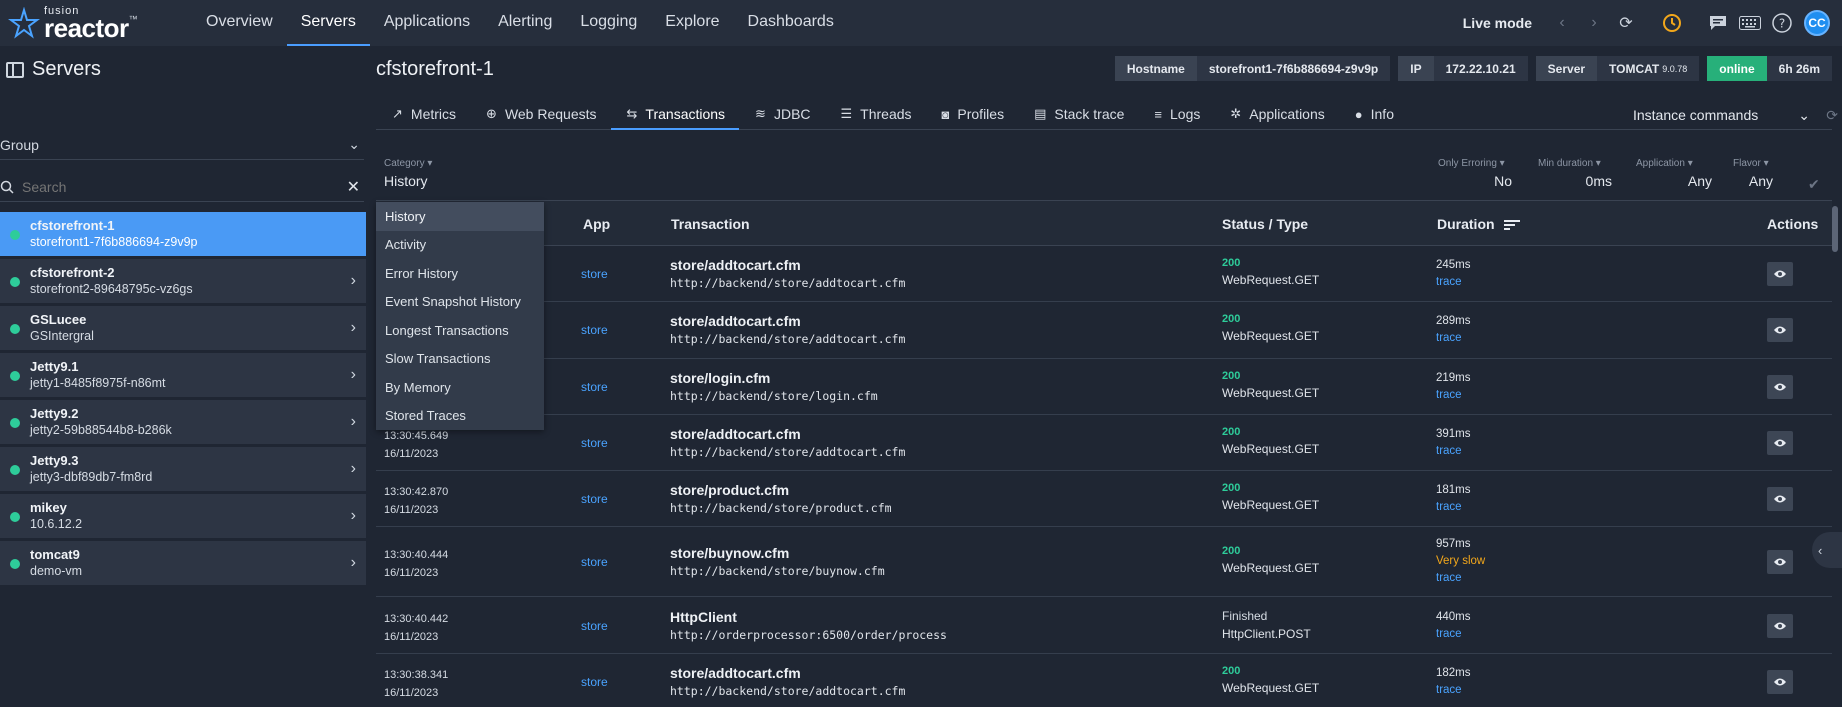  I want to click on user-avatar: CC, so click(1817, 23).